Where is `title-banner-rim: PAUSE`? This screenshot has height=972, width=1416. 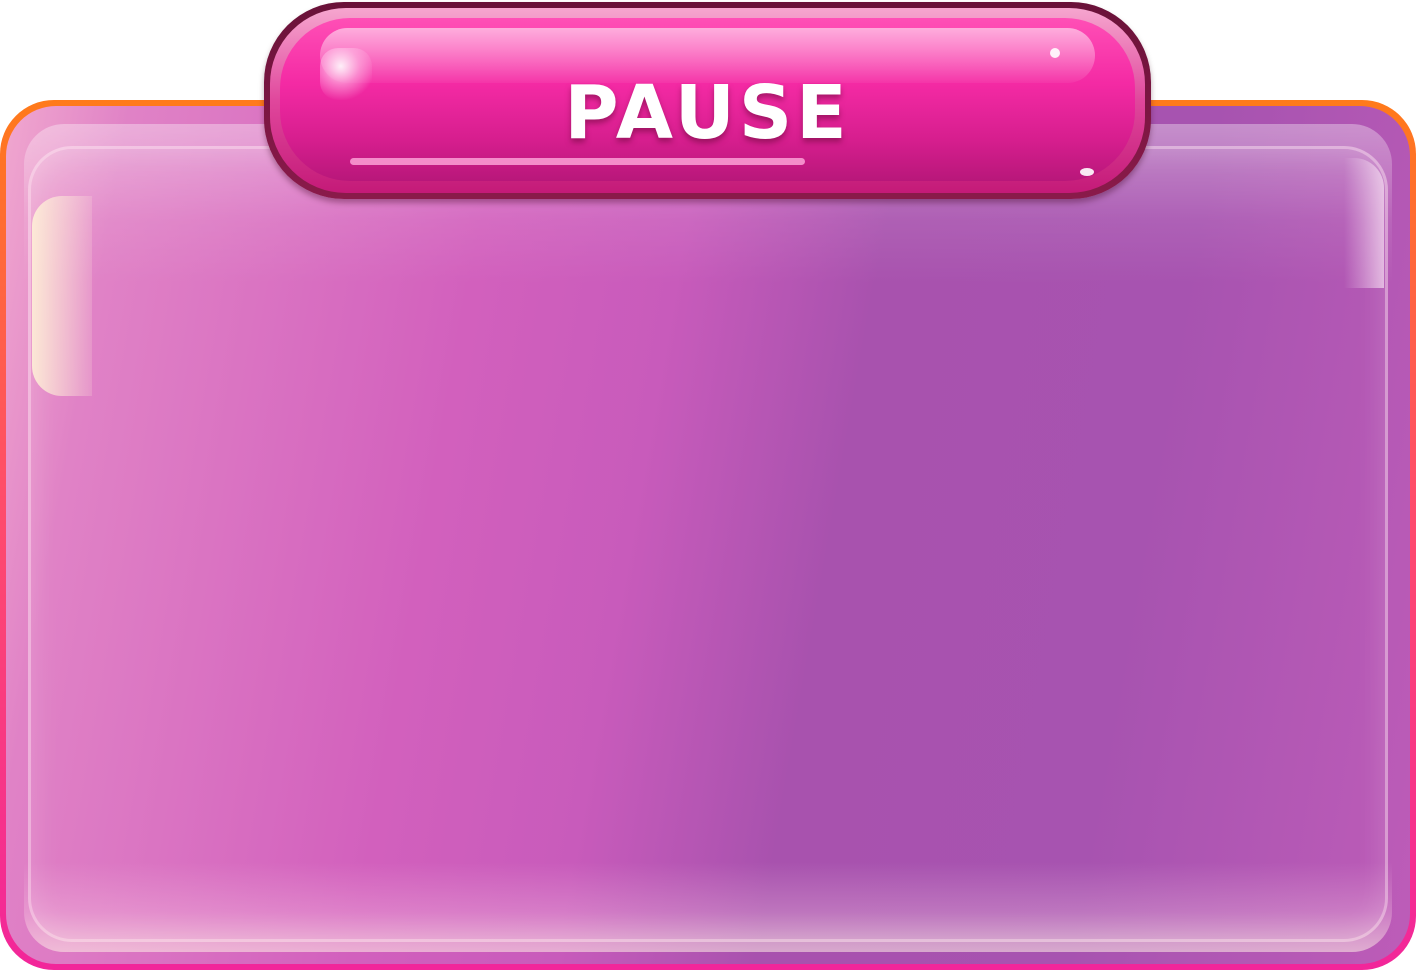 title-banner-rim: PAUSE is located at coordinates (707, 100).